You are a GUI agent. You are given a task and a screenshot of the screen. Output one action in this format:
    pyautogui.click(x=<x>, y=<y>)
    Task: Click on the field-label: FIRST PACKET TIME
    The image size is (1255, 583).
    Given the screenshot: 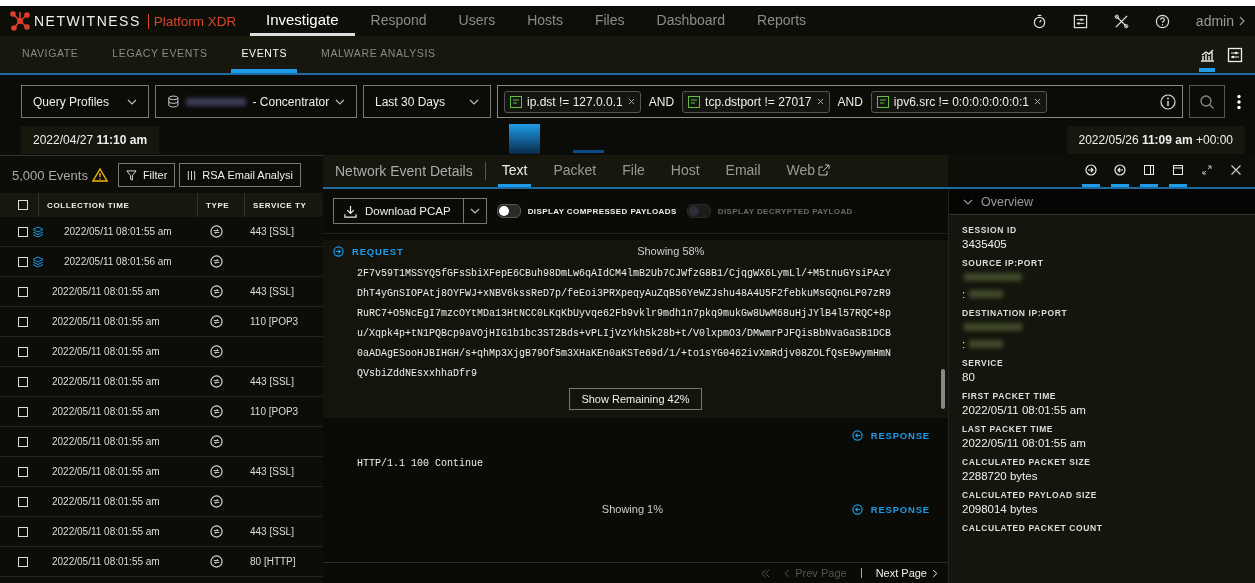 What is the action you would take?
    pyautogui.click(x=1009, y=396)
    